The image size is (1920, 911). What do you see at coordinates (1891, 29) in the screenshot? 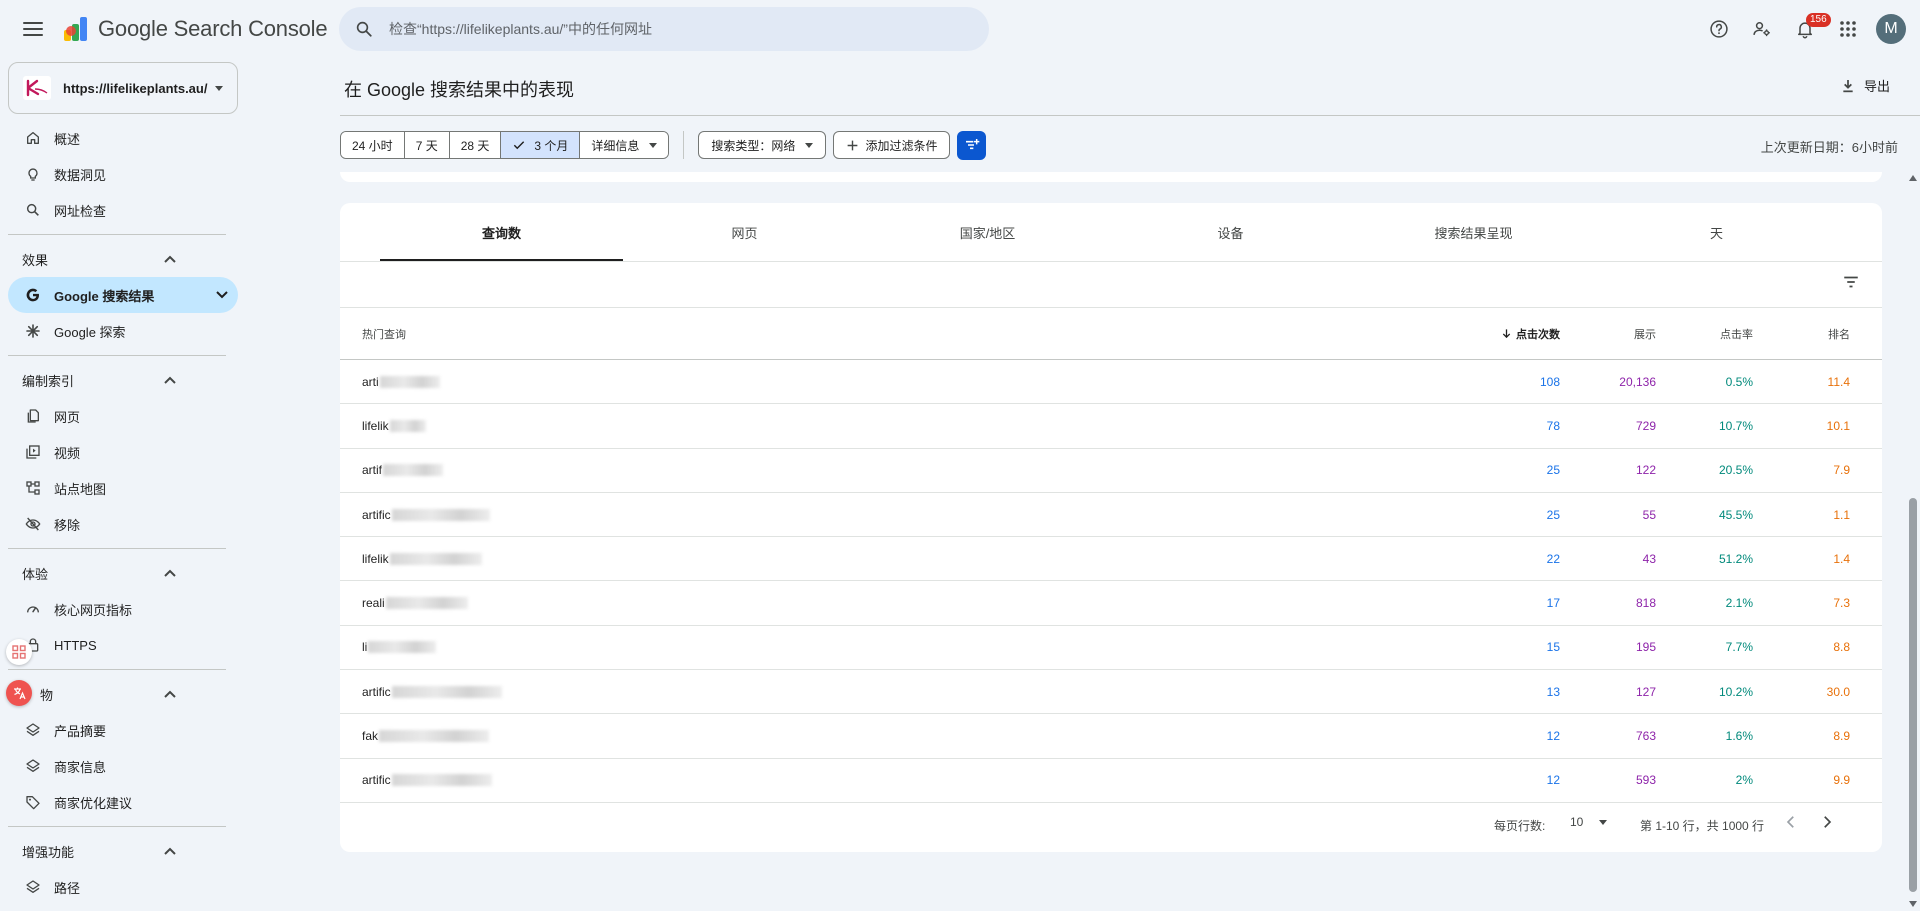
I see `account-avatar: M` at bounding box center [1891, 29].